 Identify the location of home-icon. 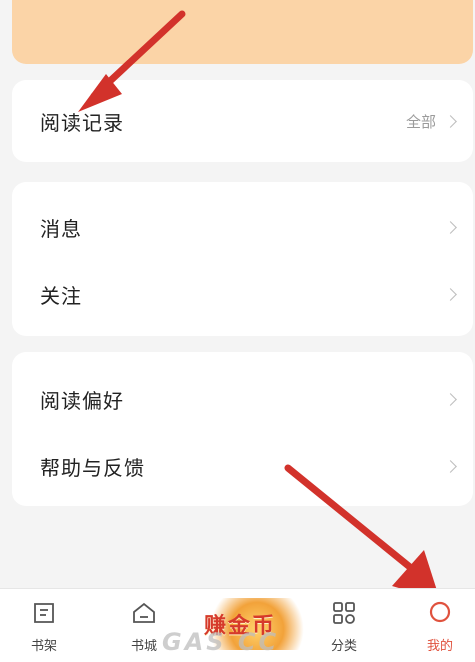
(144, 612).